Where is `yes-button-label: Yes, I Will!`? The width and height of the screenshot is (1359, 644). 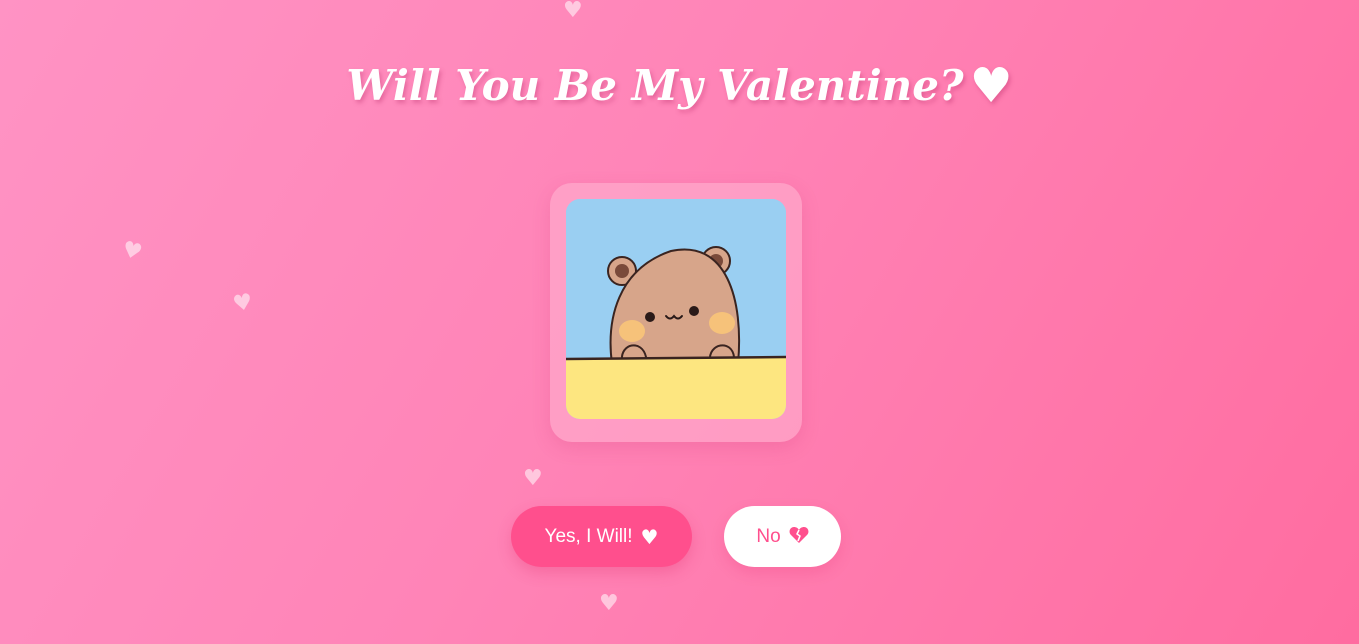 yes-button-label: Yes, I Will! is located at coordinates (588, 536).